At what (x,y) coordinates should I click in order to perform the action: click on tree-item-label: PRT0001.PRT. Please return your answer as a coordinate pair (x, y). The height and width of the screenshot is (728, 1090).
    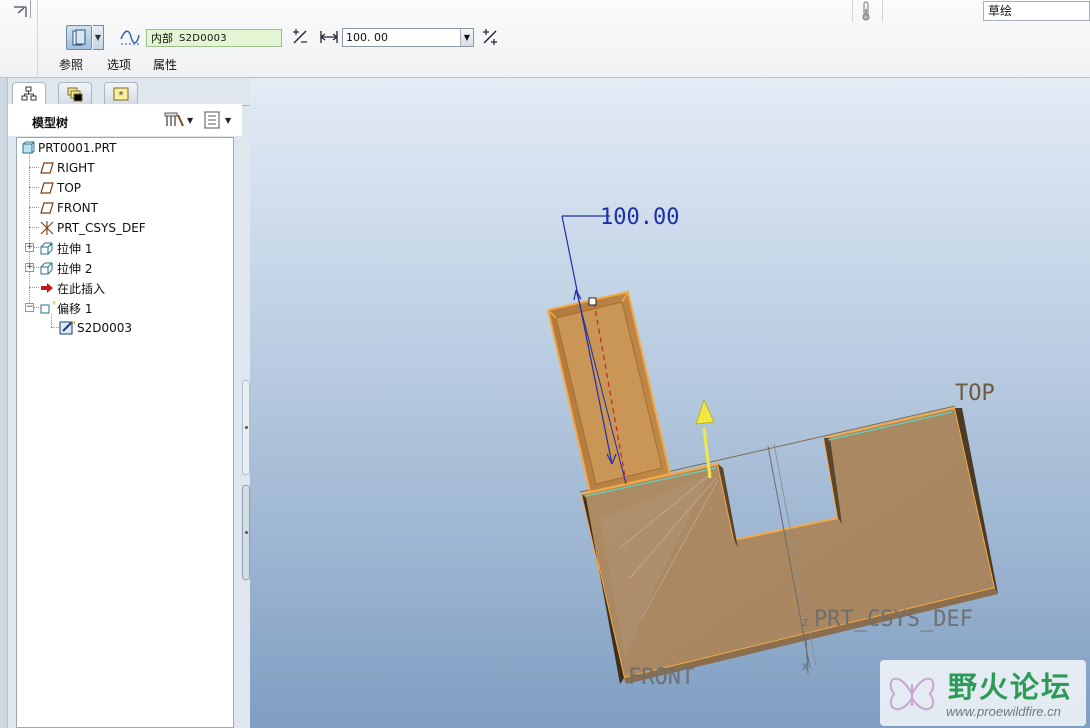
    Looking at the image, I should click on (77, 148).